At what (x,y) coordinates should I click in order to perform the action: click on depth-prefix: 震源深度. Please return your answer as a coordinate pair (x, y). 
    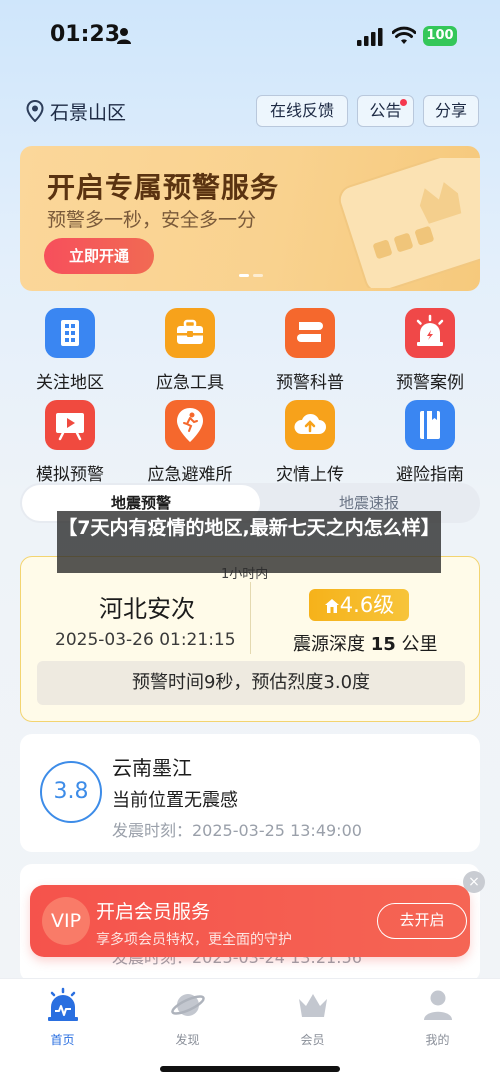
    Looking at the image, I should click on (329, 644).